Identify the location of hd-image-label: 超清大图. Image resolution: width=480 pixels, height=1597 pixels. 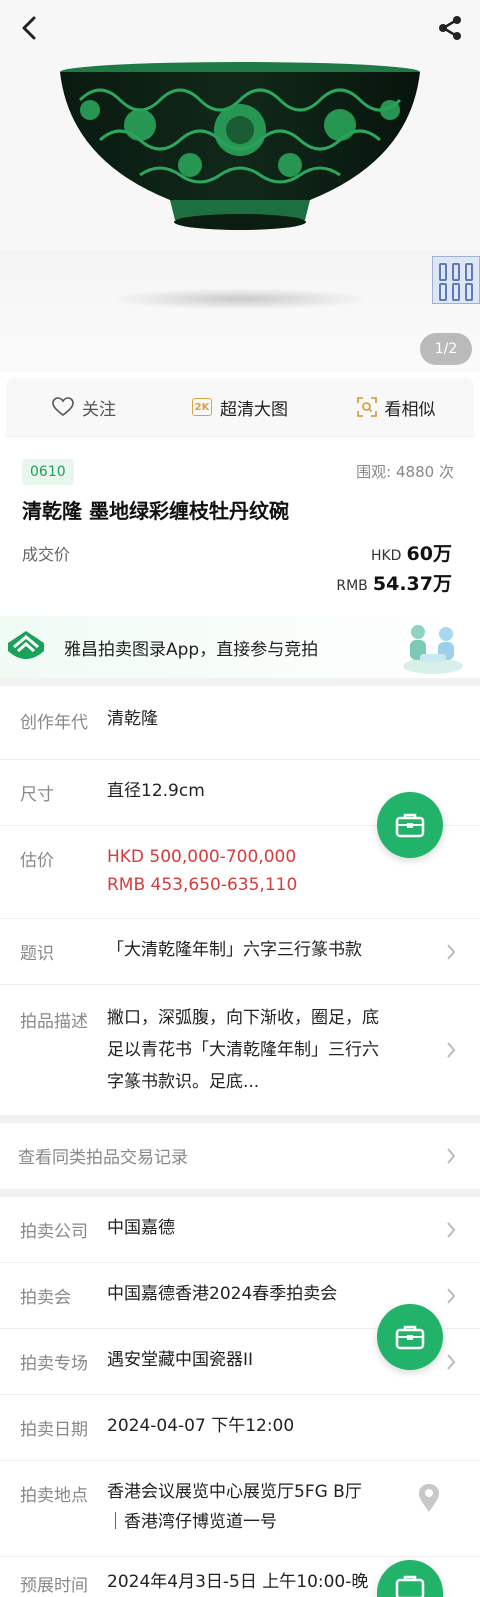
(254, 409).